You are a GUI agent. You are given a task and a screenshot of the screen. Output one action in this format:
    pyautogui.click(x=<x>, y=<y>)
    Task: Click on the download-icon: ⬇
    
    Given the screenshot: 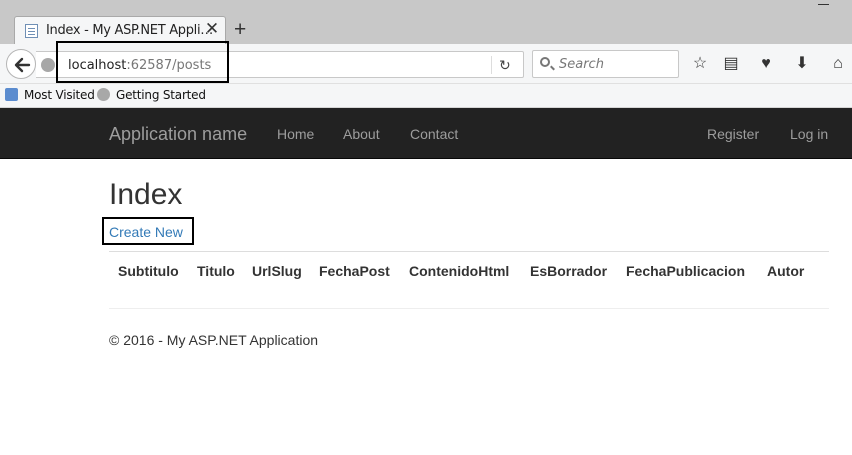 What is the action you would take?
    pyautogui.click(x=802, y=64)
    